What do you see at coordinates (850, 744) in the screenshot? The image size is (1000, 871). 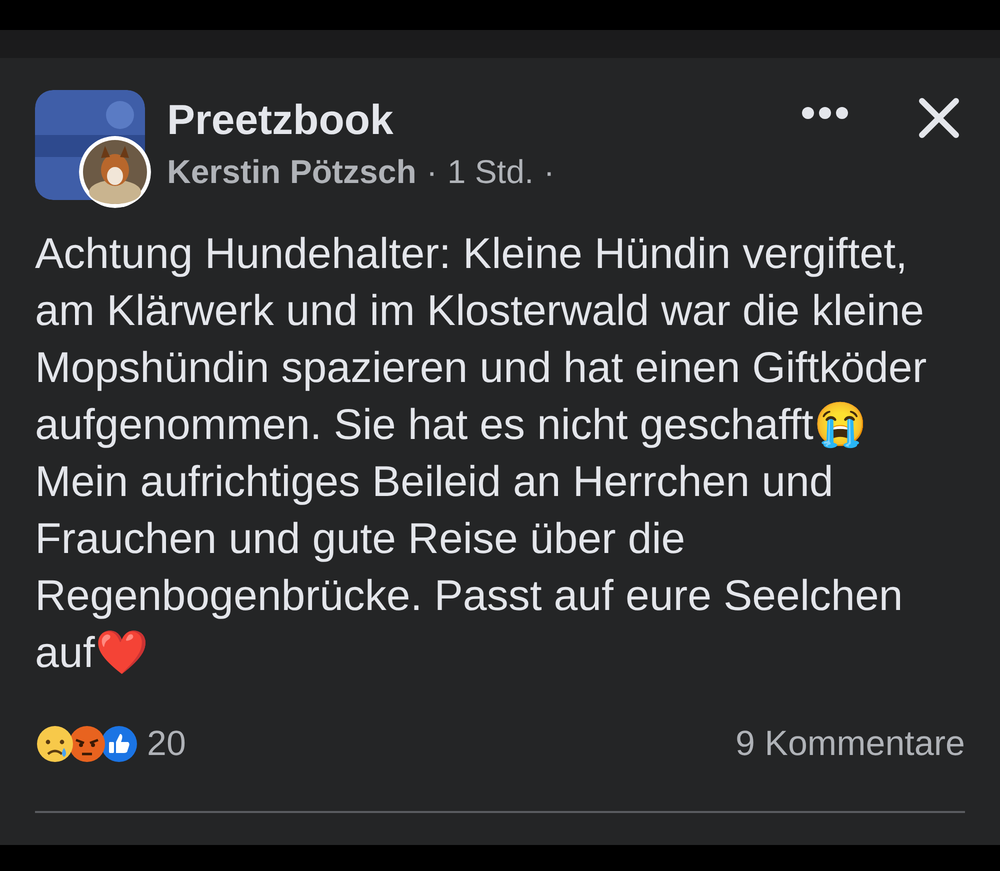 I see `comment-count: 9 Kommentare` at bounding box center [850, 744].